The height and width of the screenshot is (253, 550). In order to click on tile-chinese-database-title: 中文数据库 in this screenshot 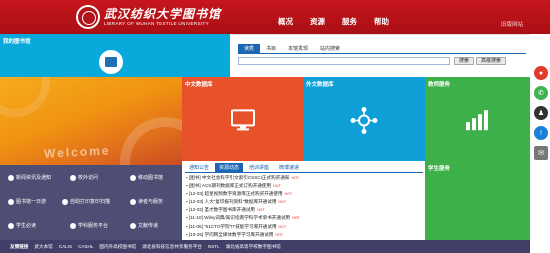, I will do `click(199, 85)`.